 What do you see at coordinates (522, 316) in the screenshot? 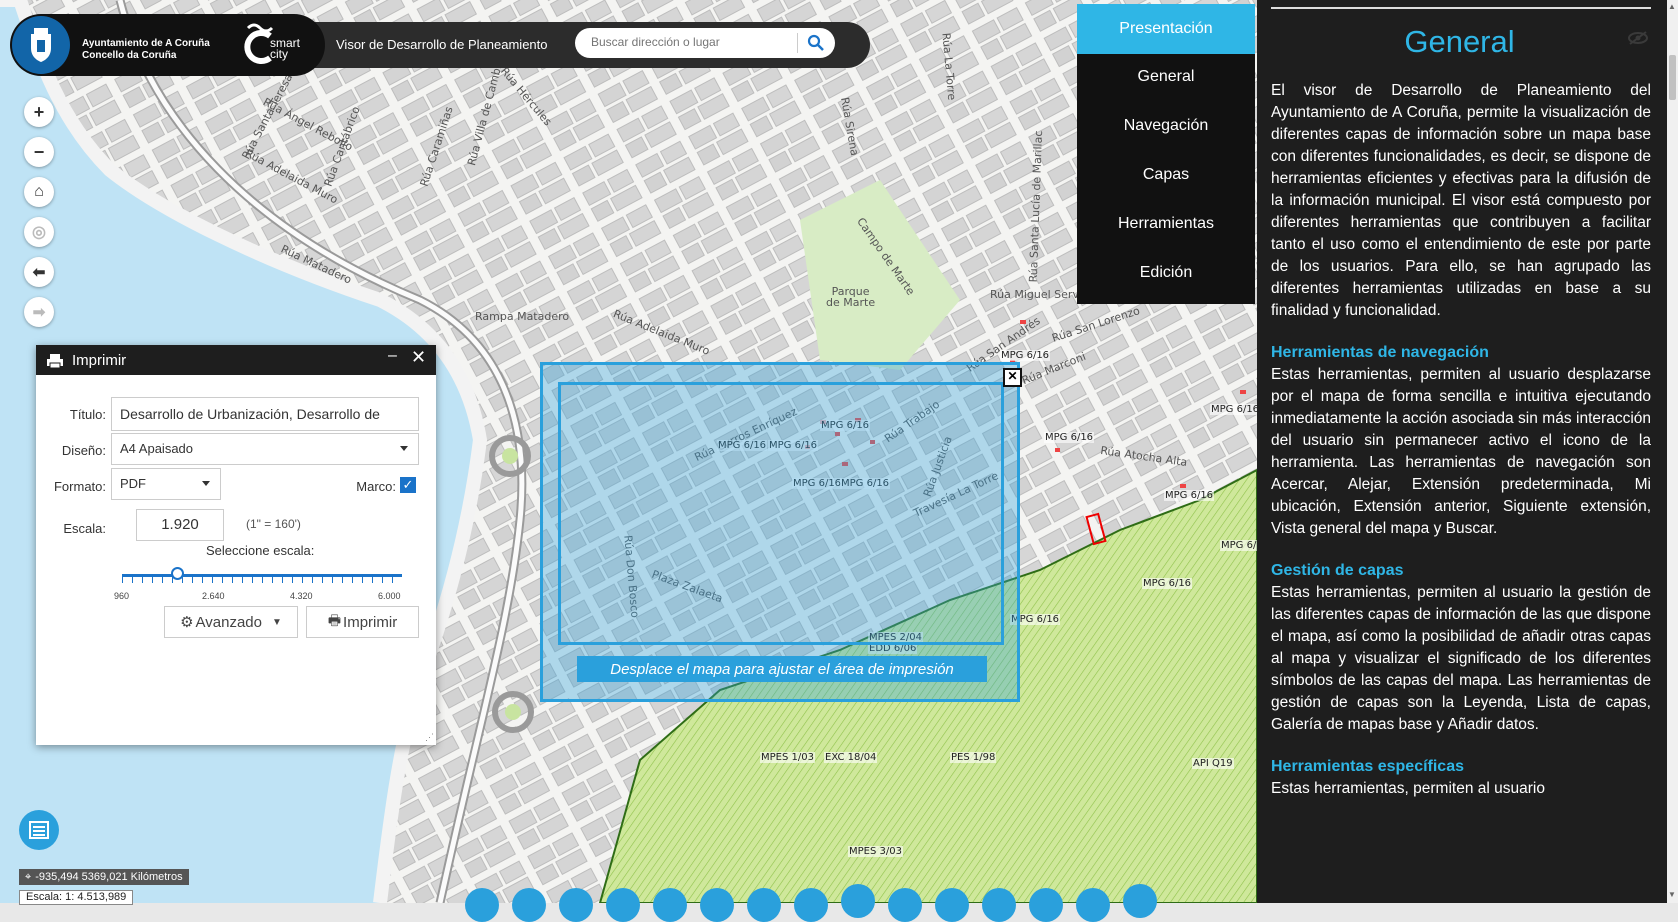
I see `map-label-street: Rampa Matadero` at bounding box center [522, 316].